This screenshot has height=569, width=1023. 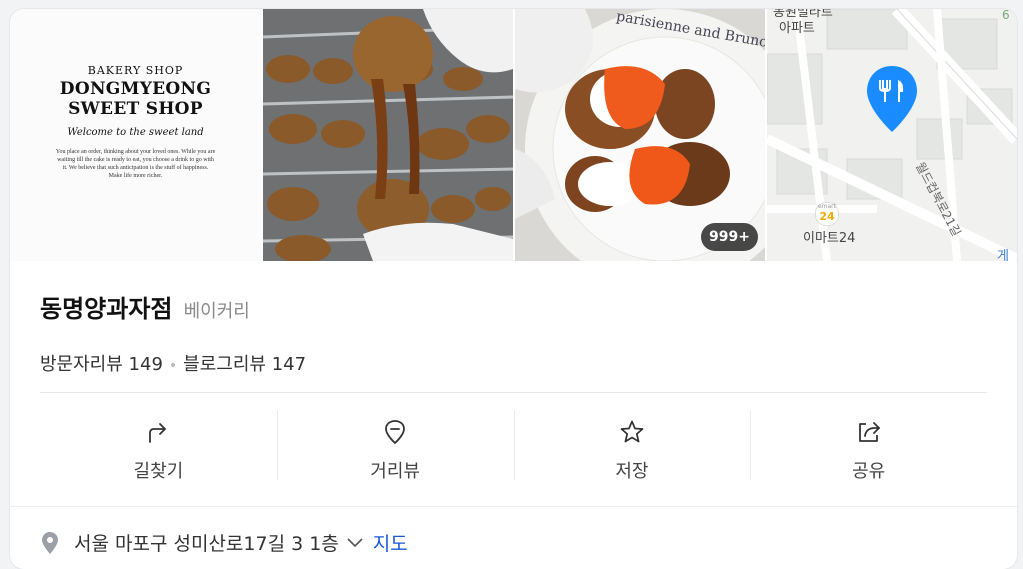 I want to click on map-edge-label-top: 6, so click(x=1006, y=15).